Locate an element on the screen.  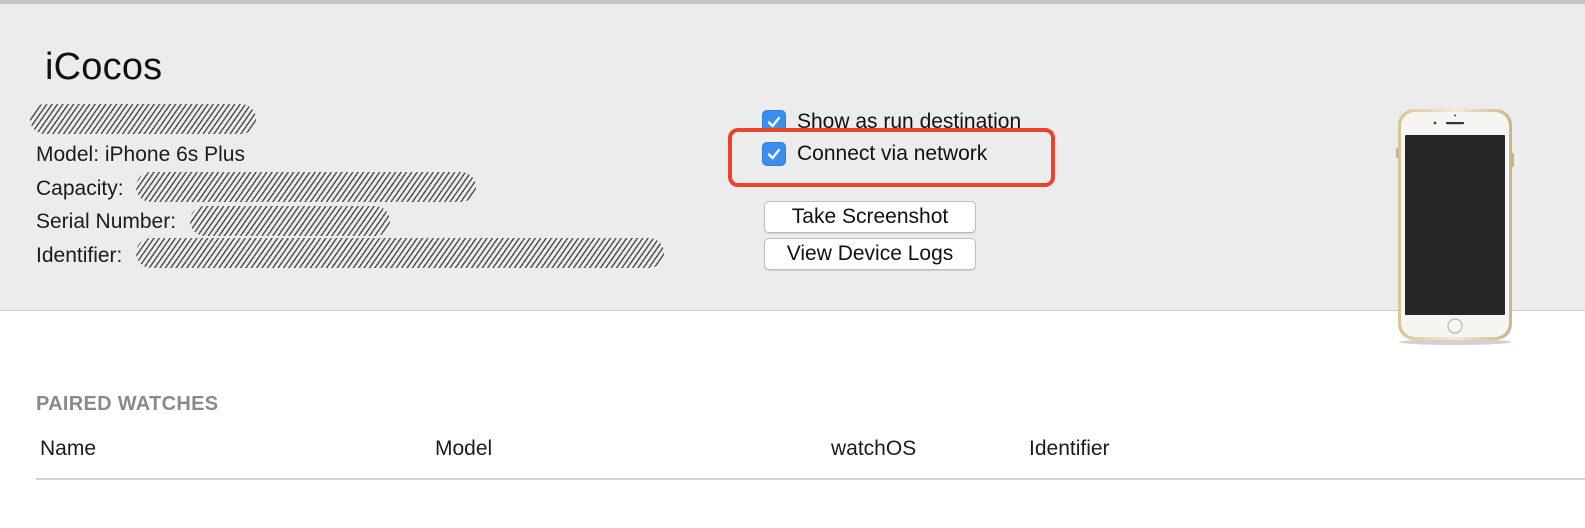
take-screenshot-button: Take Screenshot is located at coordinates (870, 217).